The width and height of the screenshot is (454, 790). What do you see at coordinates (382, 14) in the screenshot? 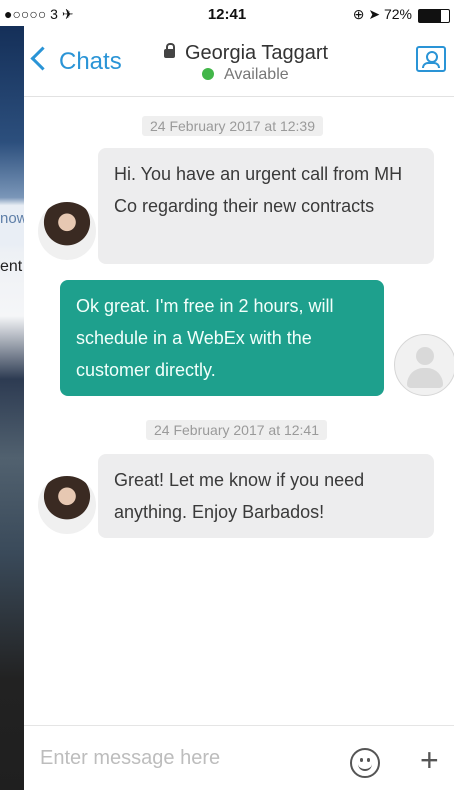
I see `battery-percent: ⊕ ➤ 72%` at bounding box center [382, 14].